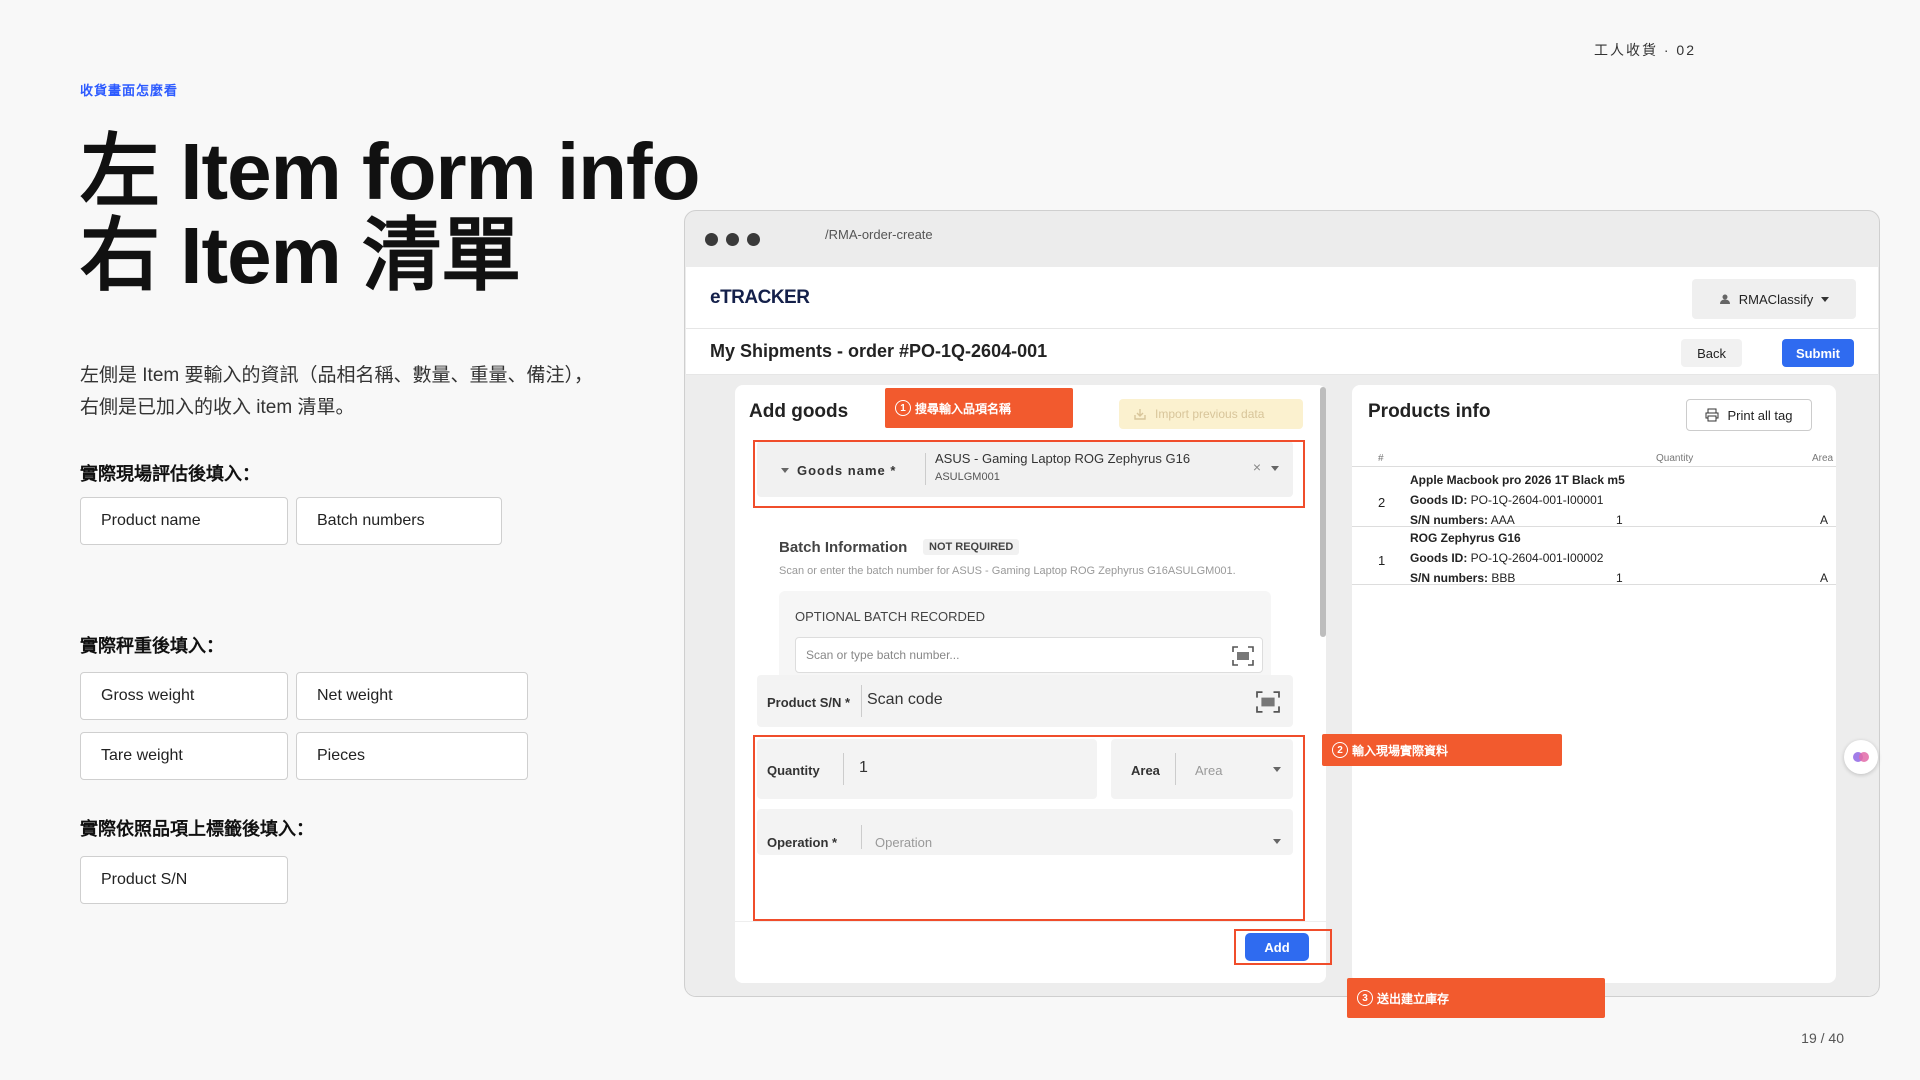 Image resolution: width=1920 pixels, height=1080 pixels. What do you see at coordinates (861, 701) in the screenshot?
I see `sn-divider` at bounding box center [861, 701].